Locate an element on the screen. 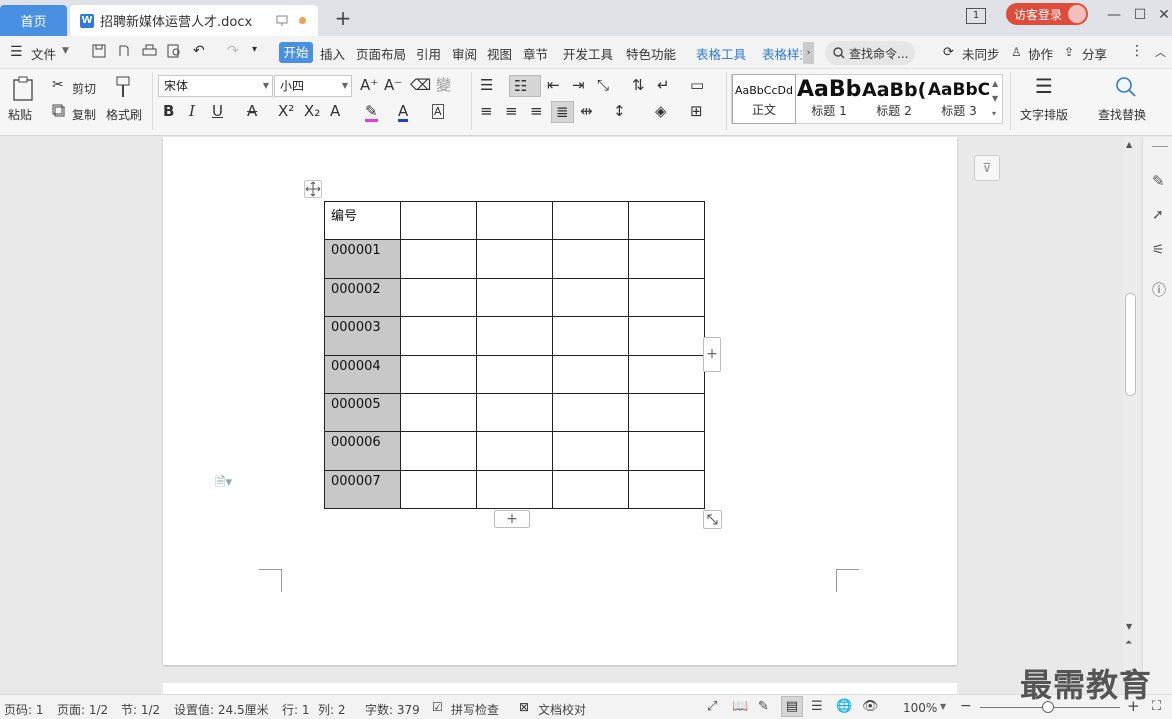 The width and height of the screenshot is (1172, 719). menu-dev-tools: 开发工具 is located at coordinates (588, 53).